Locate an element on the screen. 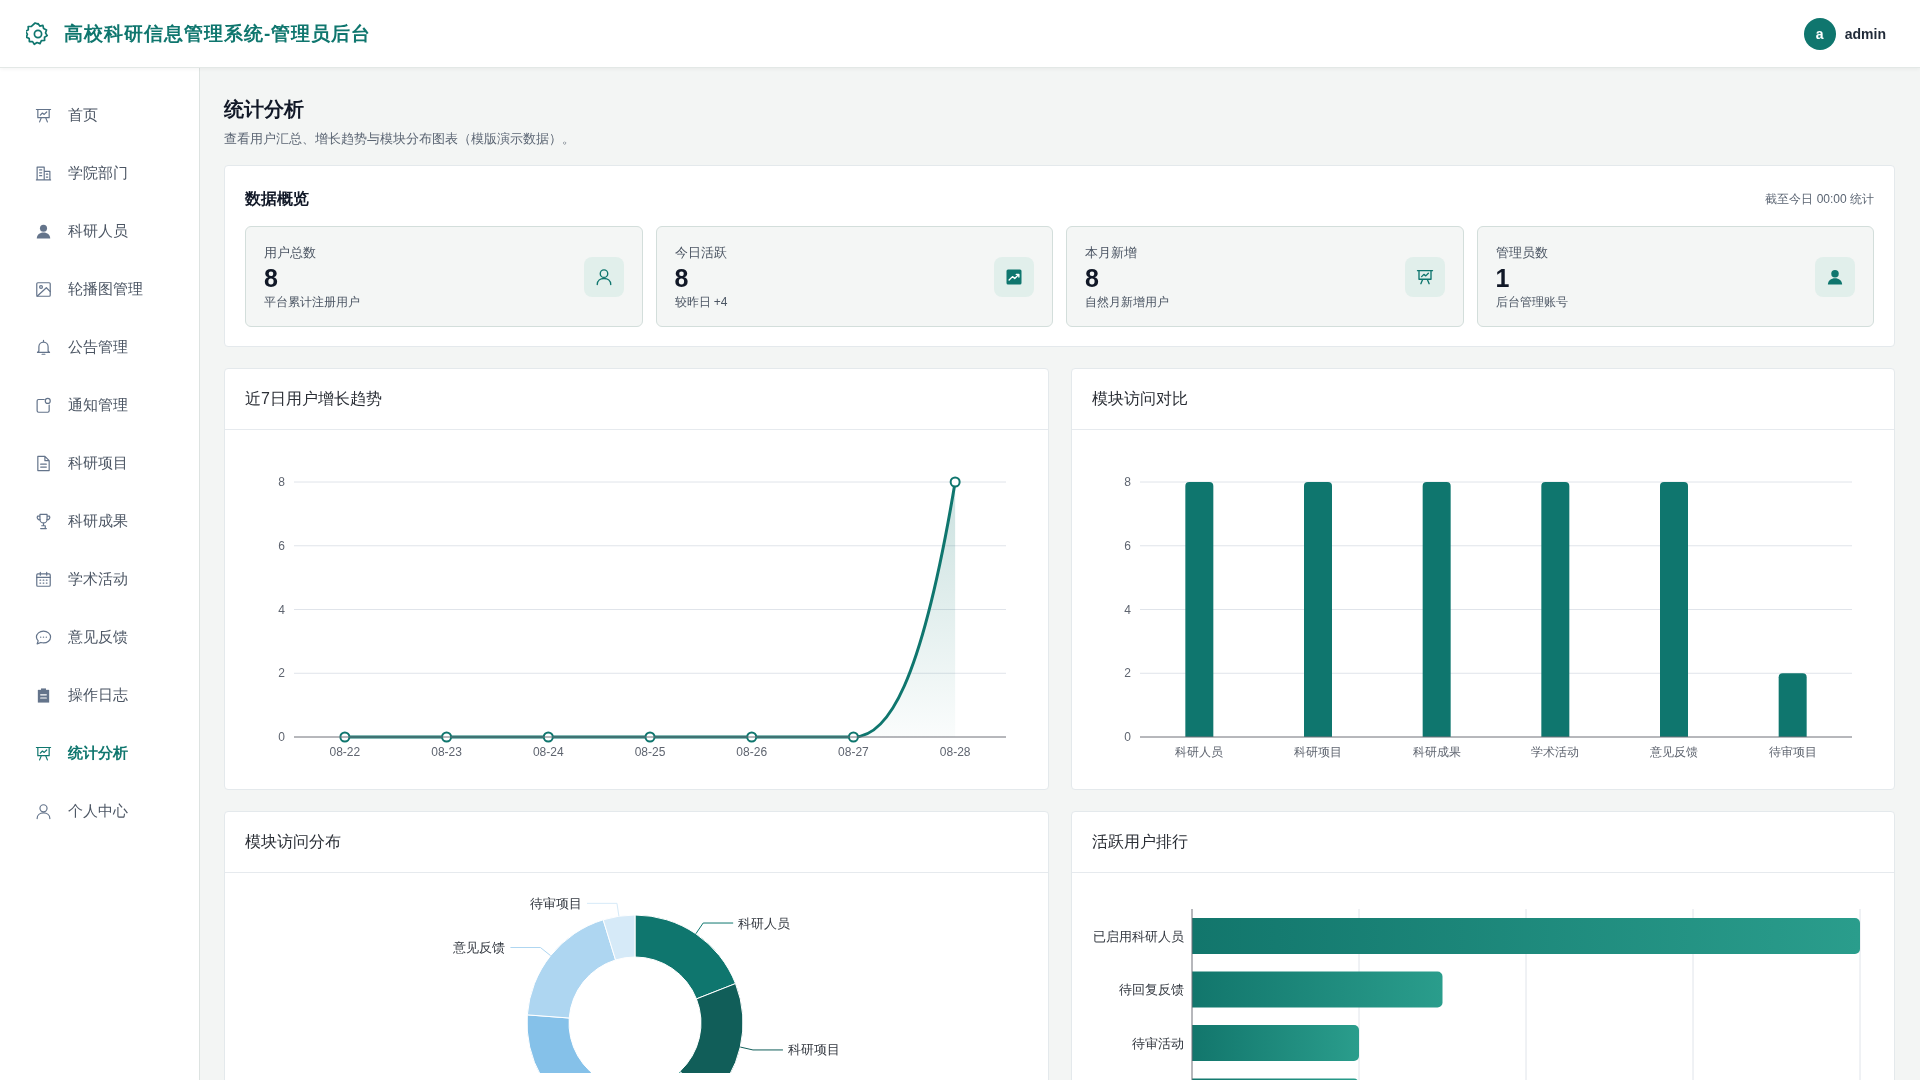  stat-label: 今日活跃 is located at coordinates (701, 252).